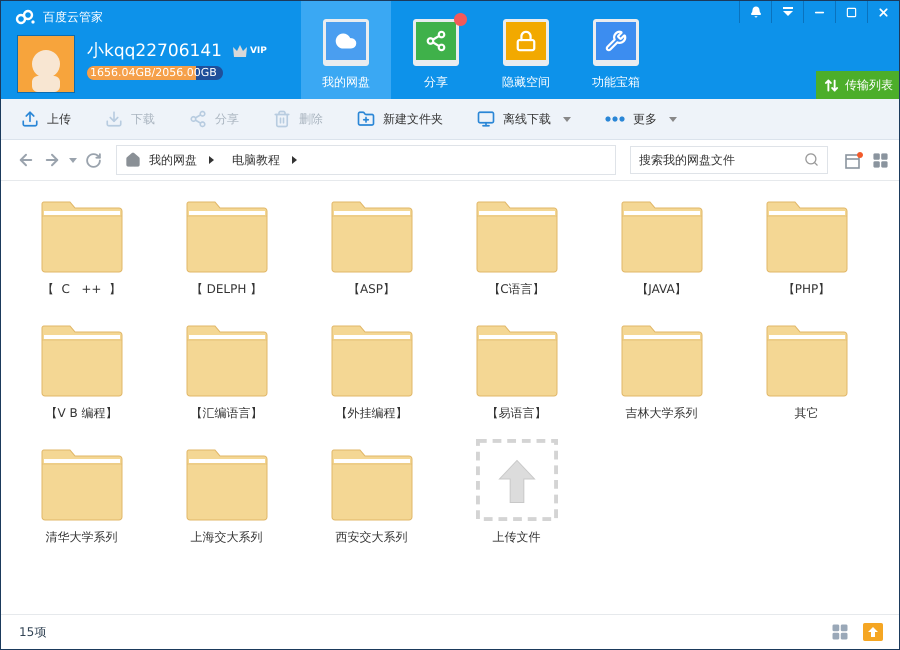 The image size is (900, 650). What do you see at coordinates (93, 160) in the screenshot?
I see `refresh-button` at bounding box center [93, 160].